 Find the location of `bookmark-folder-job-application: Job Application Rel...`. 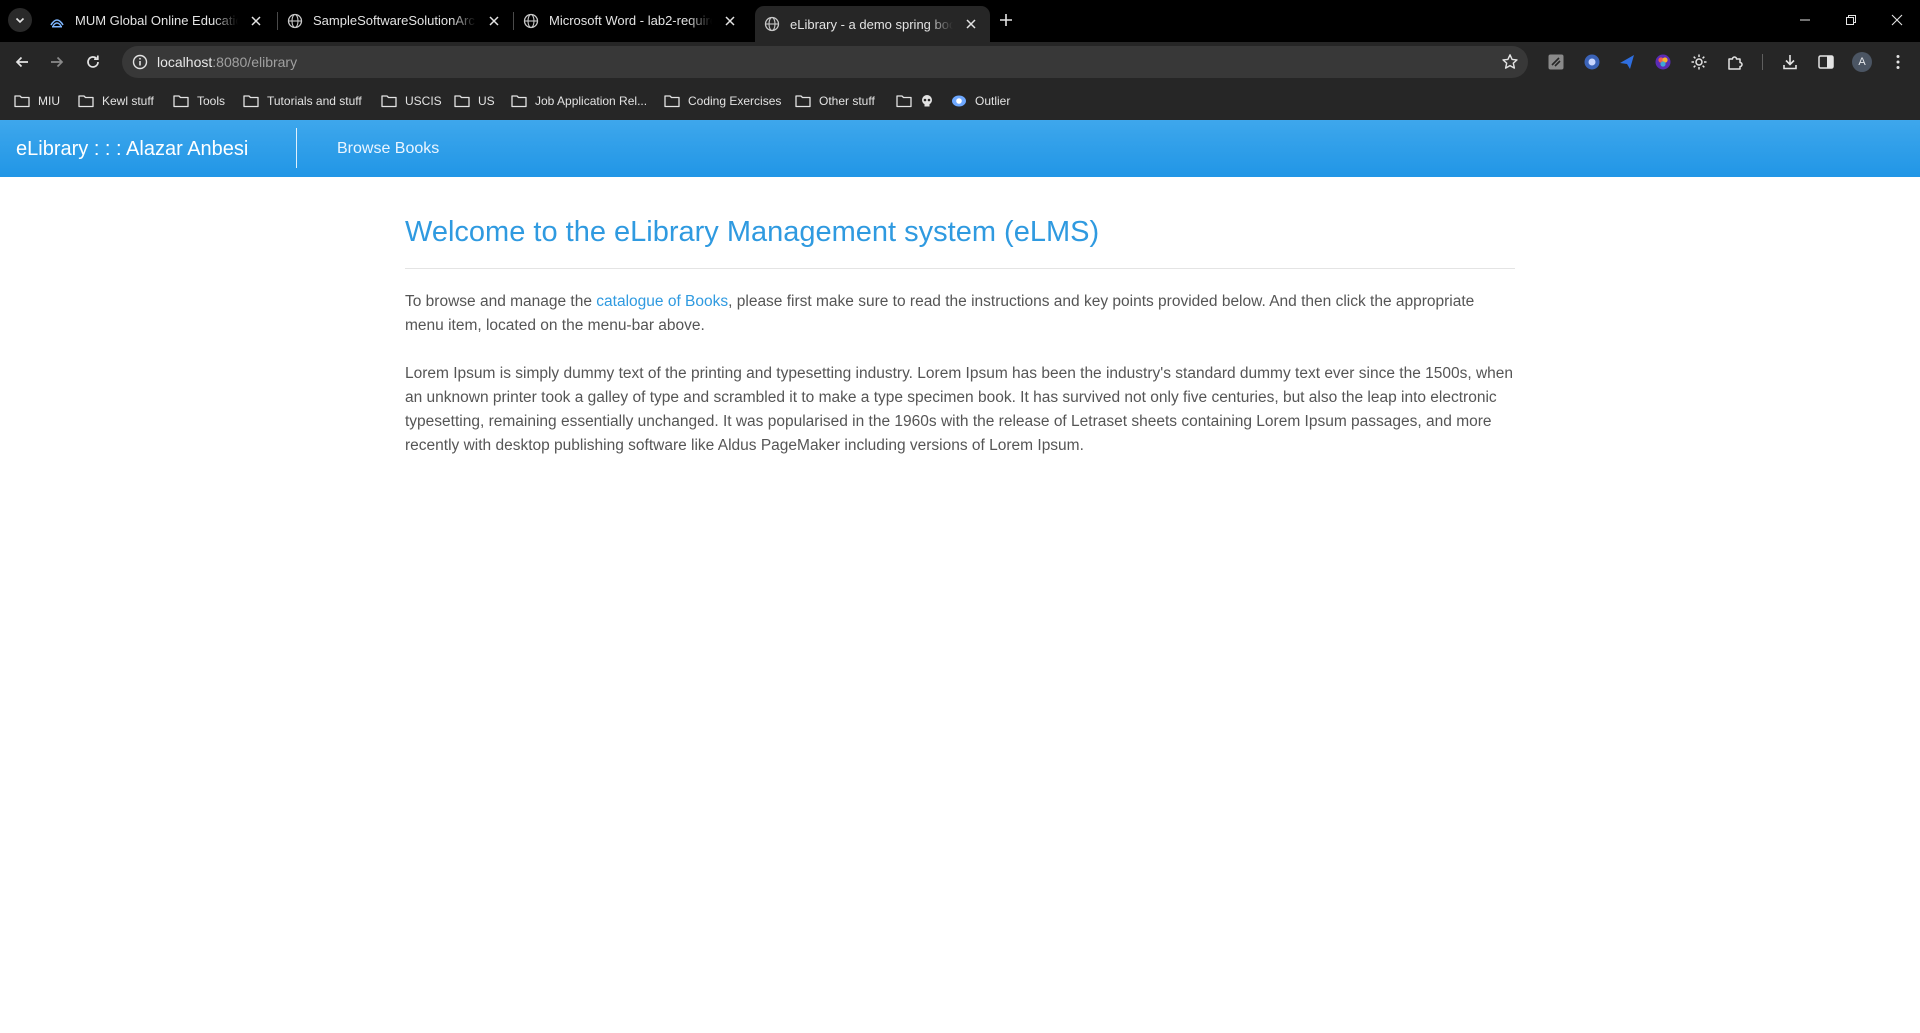

bookmark-folder-job-application: Job Application Rel... is located at coordinates (579, 101).